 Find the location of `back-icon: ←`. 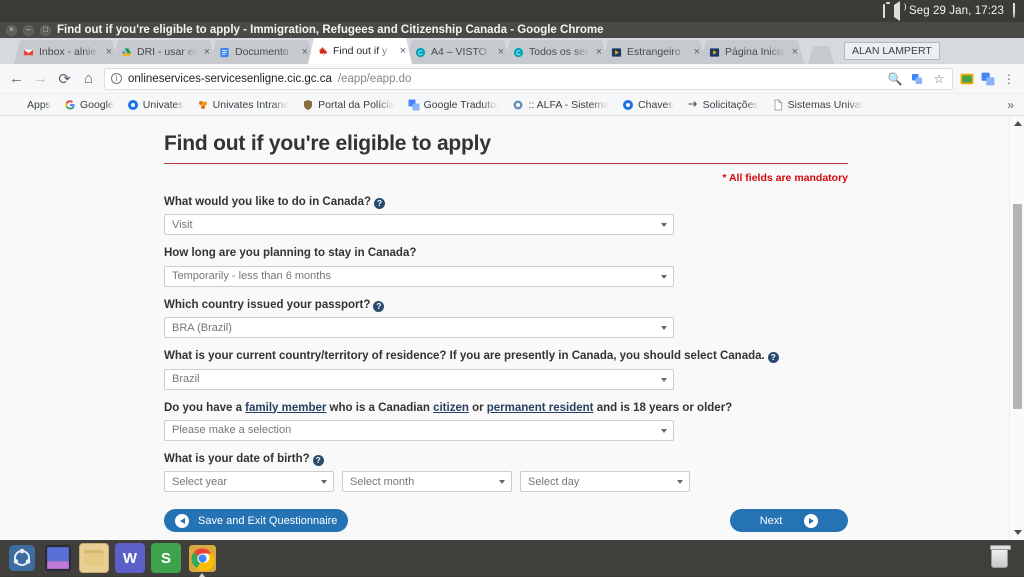

back-icon: ← is located at coordinates (16, 78).